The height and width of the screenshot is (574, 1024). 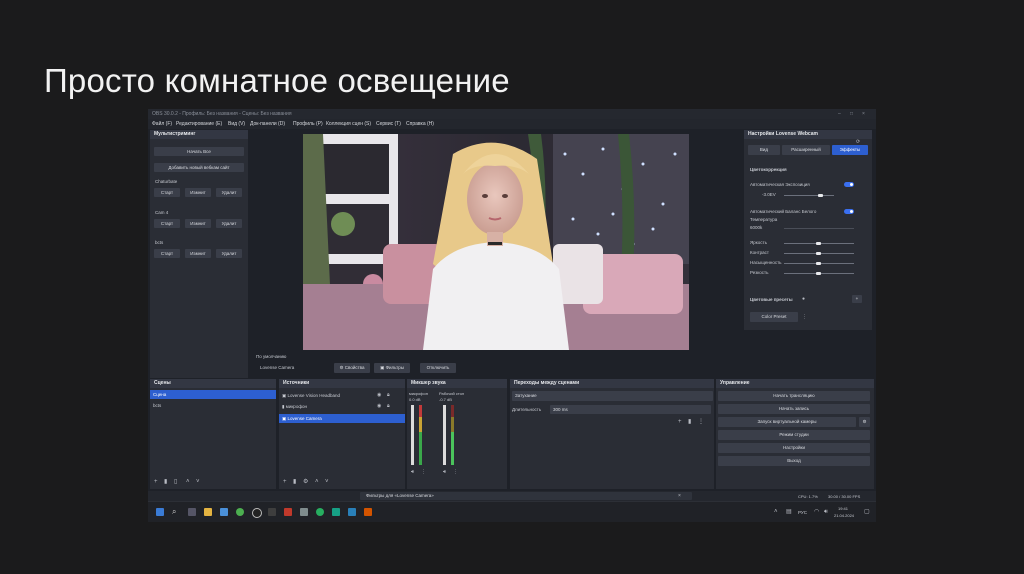 What do you see at coordinates (689, 422) in the screenshot?
I see `remove-transition-icon: ▮` at bounding box center [689, 422].